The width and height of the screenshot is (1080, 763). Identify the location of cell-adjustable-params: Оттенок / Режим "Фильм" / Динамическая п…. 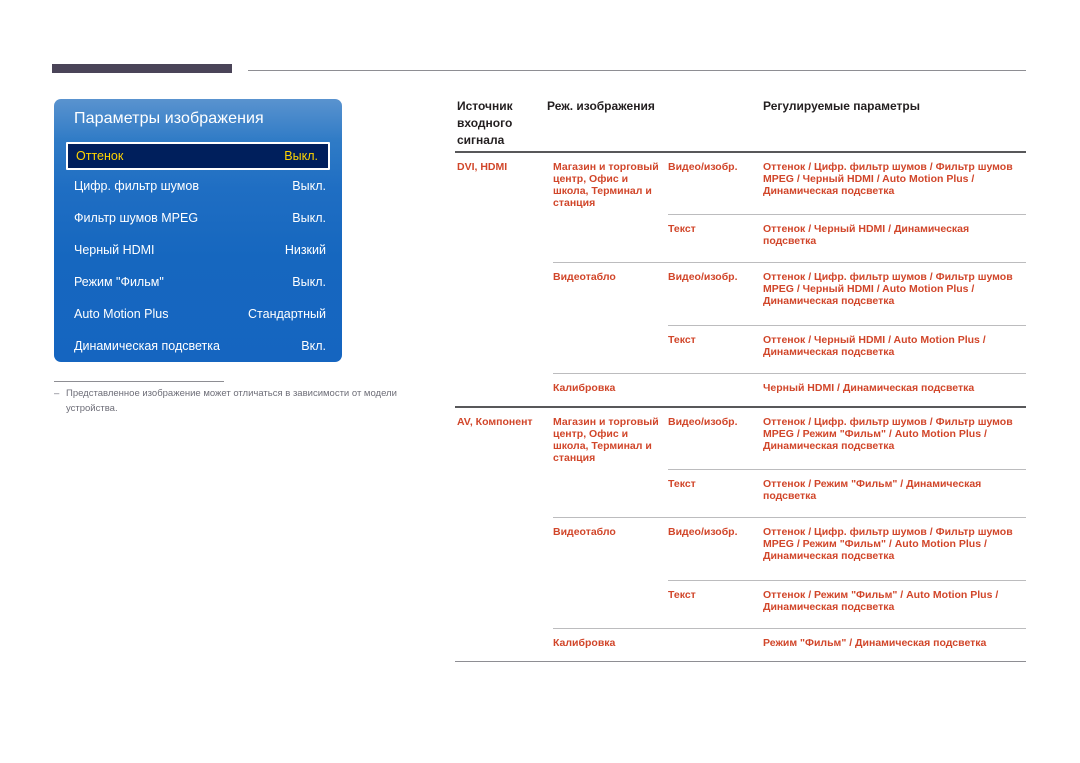
(872, 490).